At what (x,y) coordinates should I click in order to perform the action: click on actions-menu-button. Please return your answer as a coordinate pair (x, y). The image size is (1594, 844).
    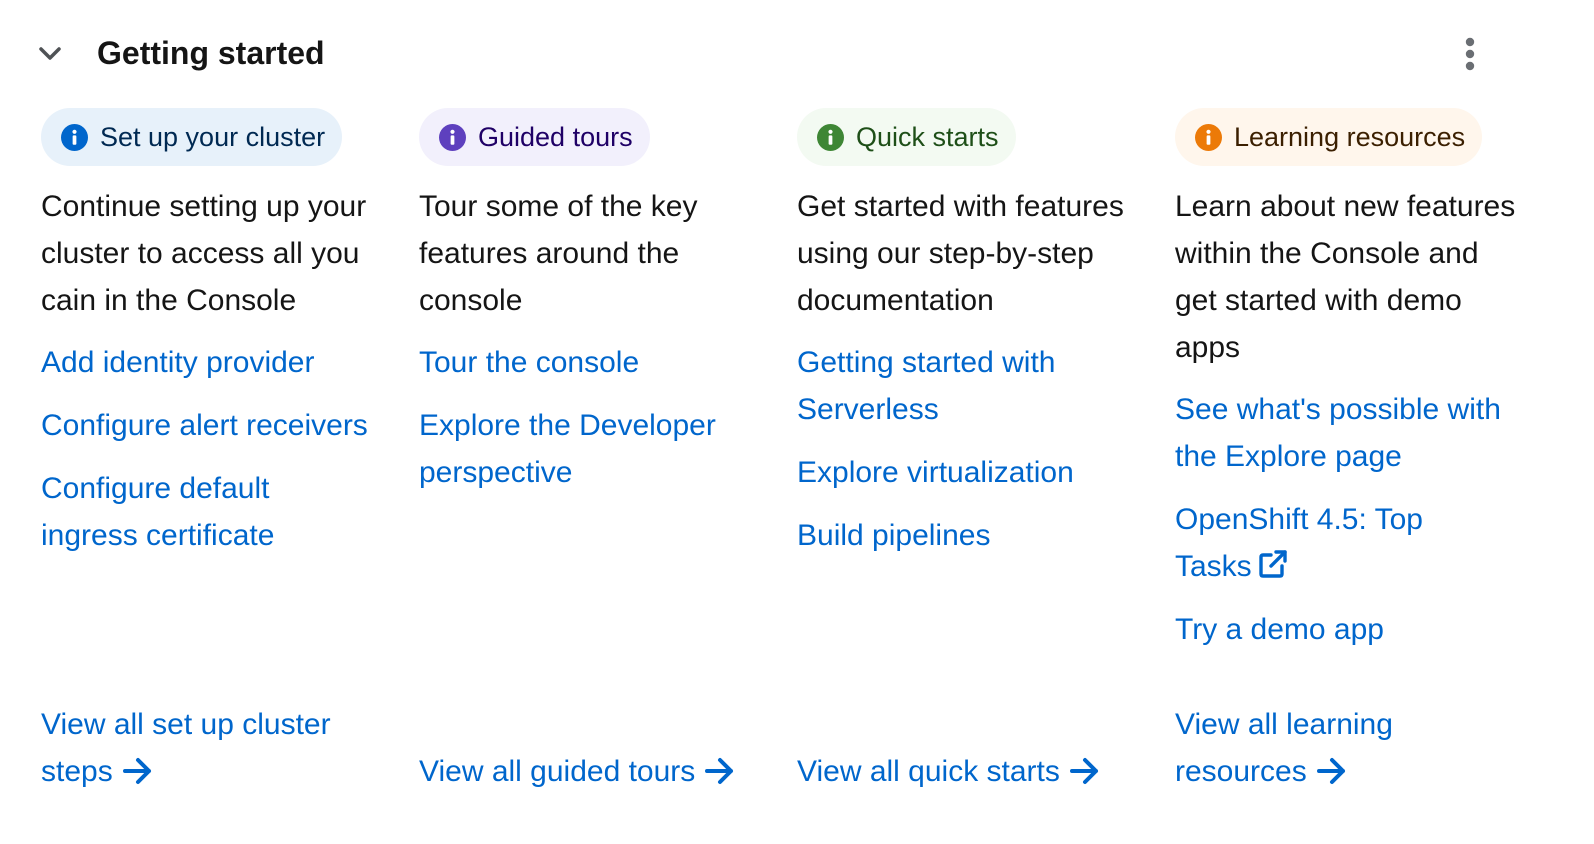
    Looking at the image, I should click on (1470, 54).